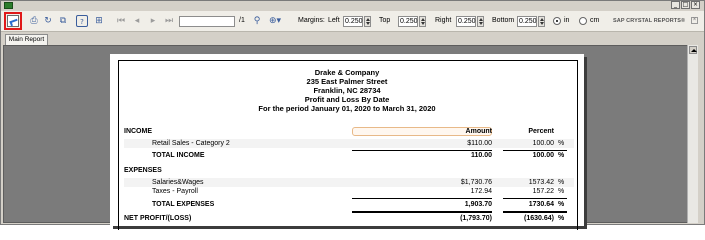 The height and width of the screenshot is (240, 705). Describe the element at coordinates (595, 20) in the screenshot. I see `unit-cm-label: cm` at that location.